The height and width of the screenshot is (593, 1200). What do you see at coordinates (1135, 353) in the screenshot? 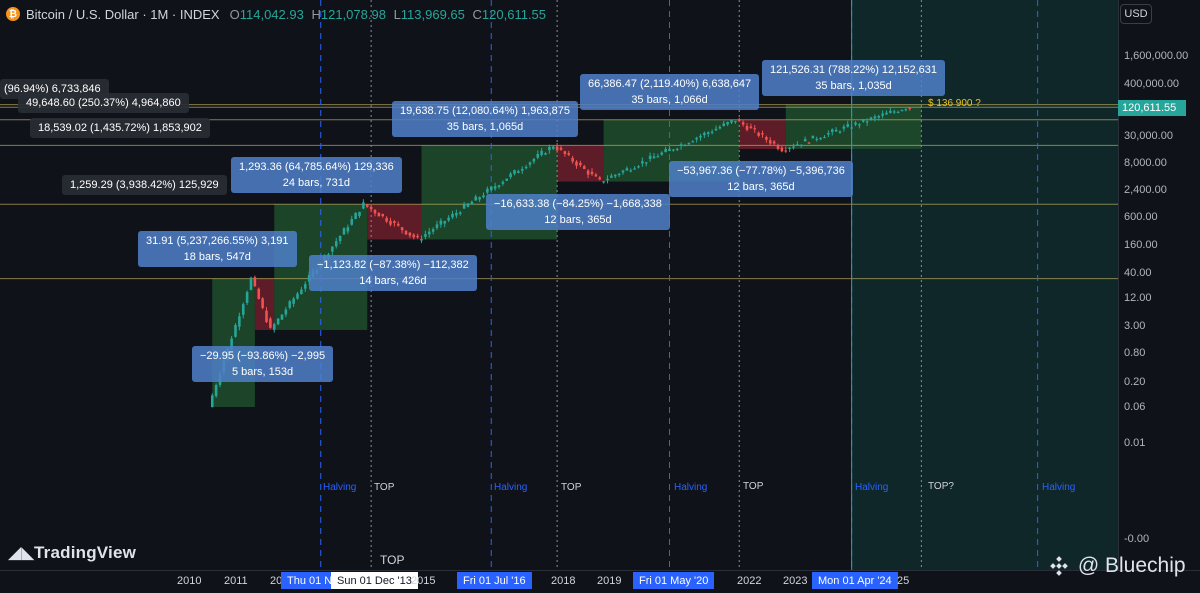
I see `price-tick: 0.80` at bounding box center [1135, 353].